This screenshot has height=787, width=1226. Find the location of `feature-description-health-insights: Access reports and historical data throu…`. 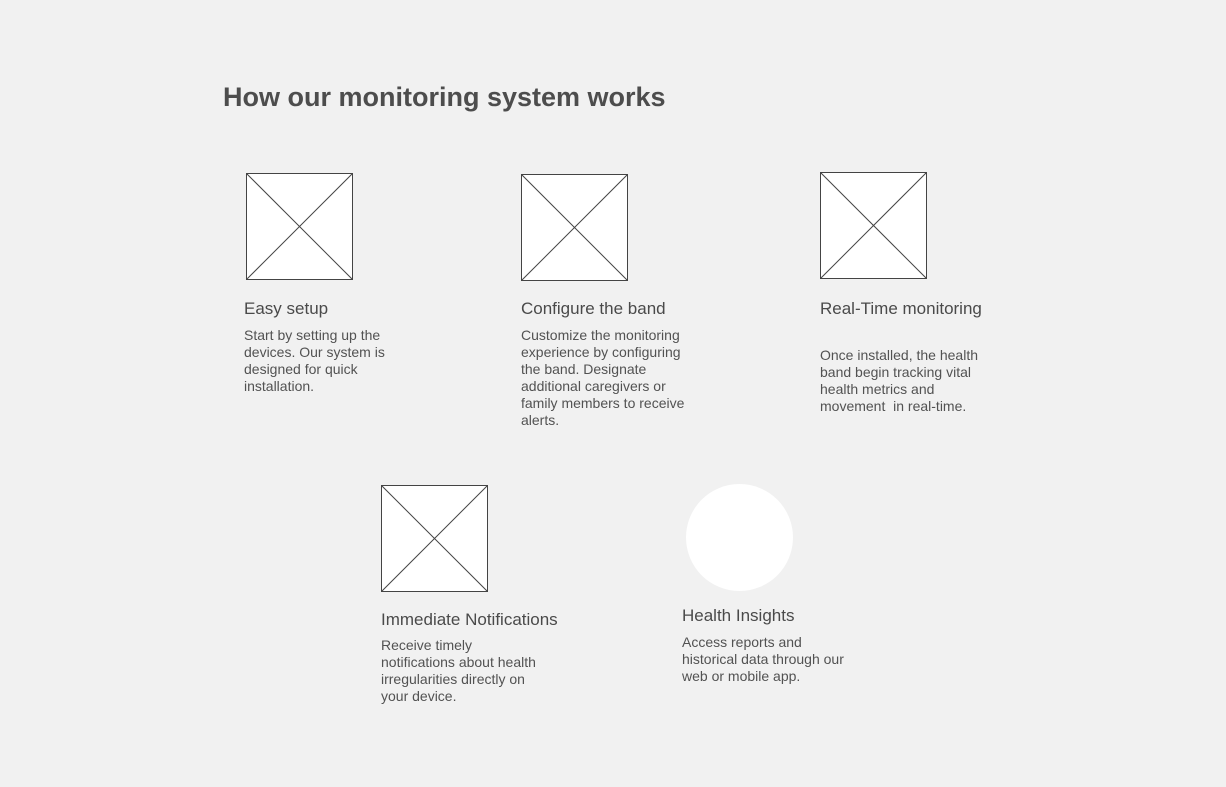

feature-description-health-insights: Access reports and historical data throu… is located at coordinates (763, 659).